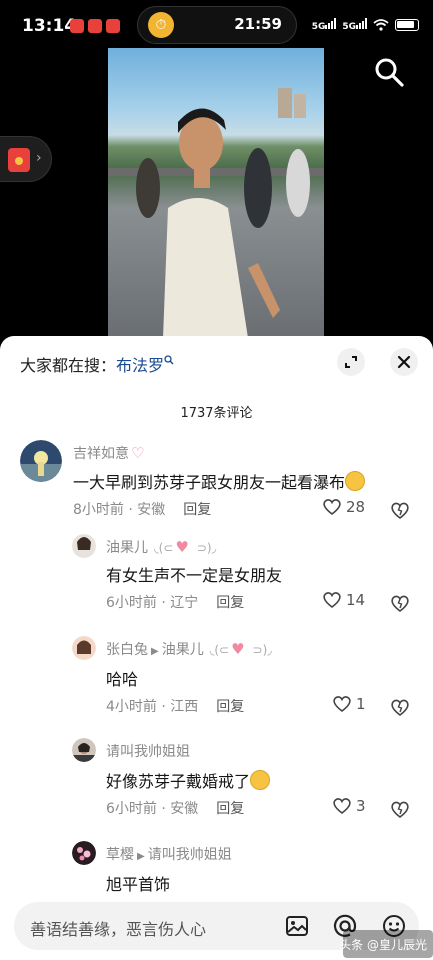  What do you see at coordinates (169, 854) in the screenshot?
I see `username: 草樱 ▶ 请叫我帅姐姐` at bounding box center [169, 854].